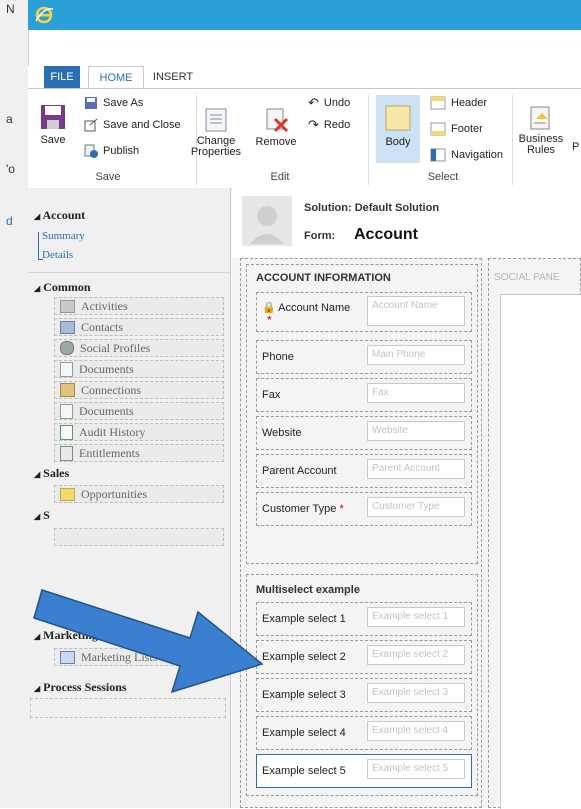  What do you see at coordinates (42, 515) in the screenshot?
I see `nav-section-service: ◢ S` at bounding box center [42, 515].